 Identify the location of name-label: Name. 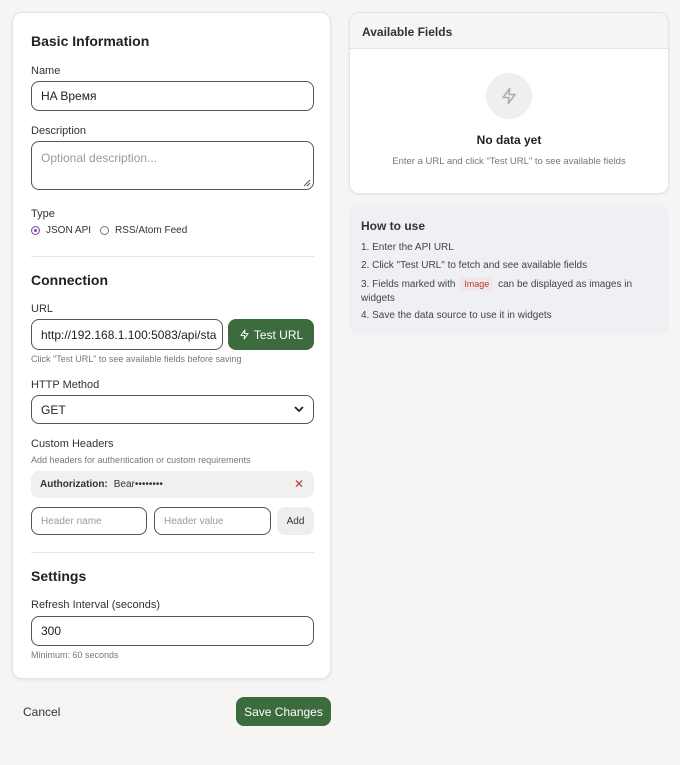
(46, 71).